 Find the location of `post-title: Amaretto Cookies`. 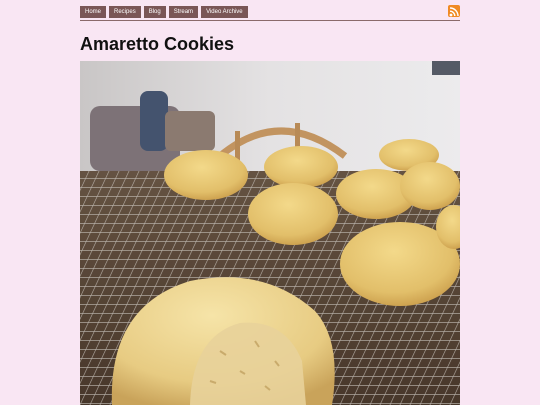

post-title: Amaretto Cookies is located at coordinates (157, 44).